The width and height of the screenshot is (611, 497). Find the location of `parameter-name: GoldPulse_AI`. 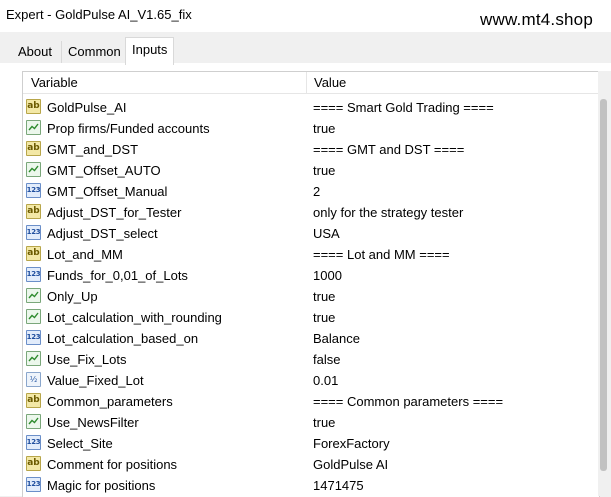

parameter-name: GoldPulse_AI is located at coordinates (87, 107).